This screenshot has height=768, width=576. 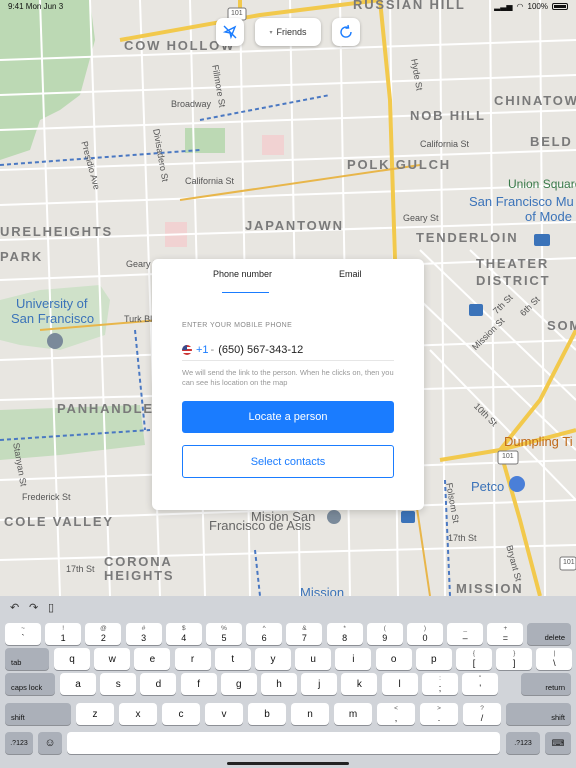 What do you see at coordinates (63, 628) in the screenshot?
I see `key-row1-1-shift-label: !` at bounding box center [63, 628].